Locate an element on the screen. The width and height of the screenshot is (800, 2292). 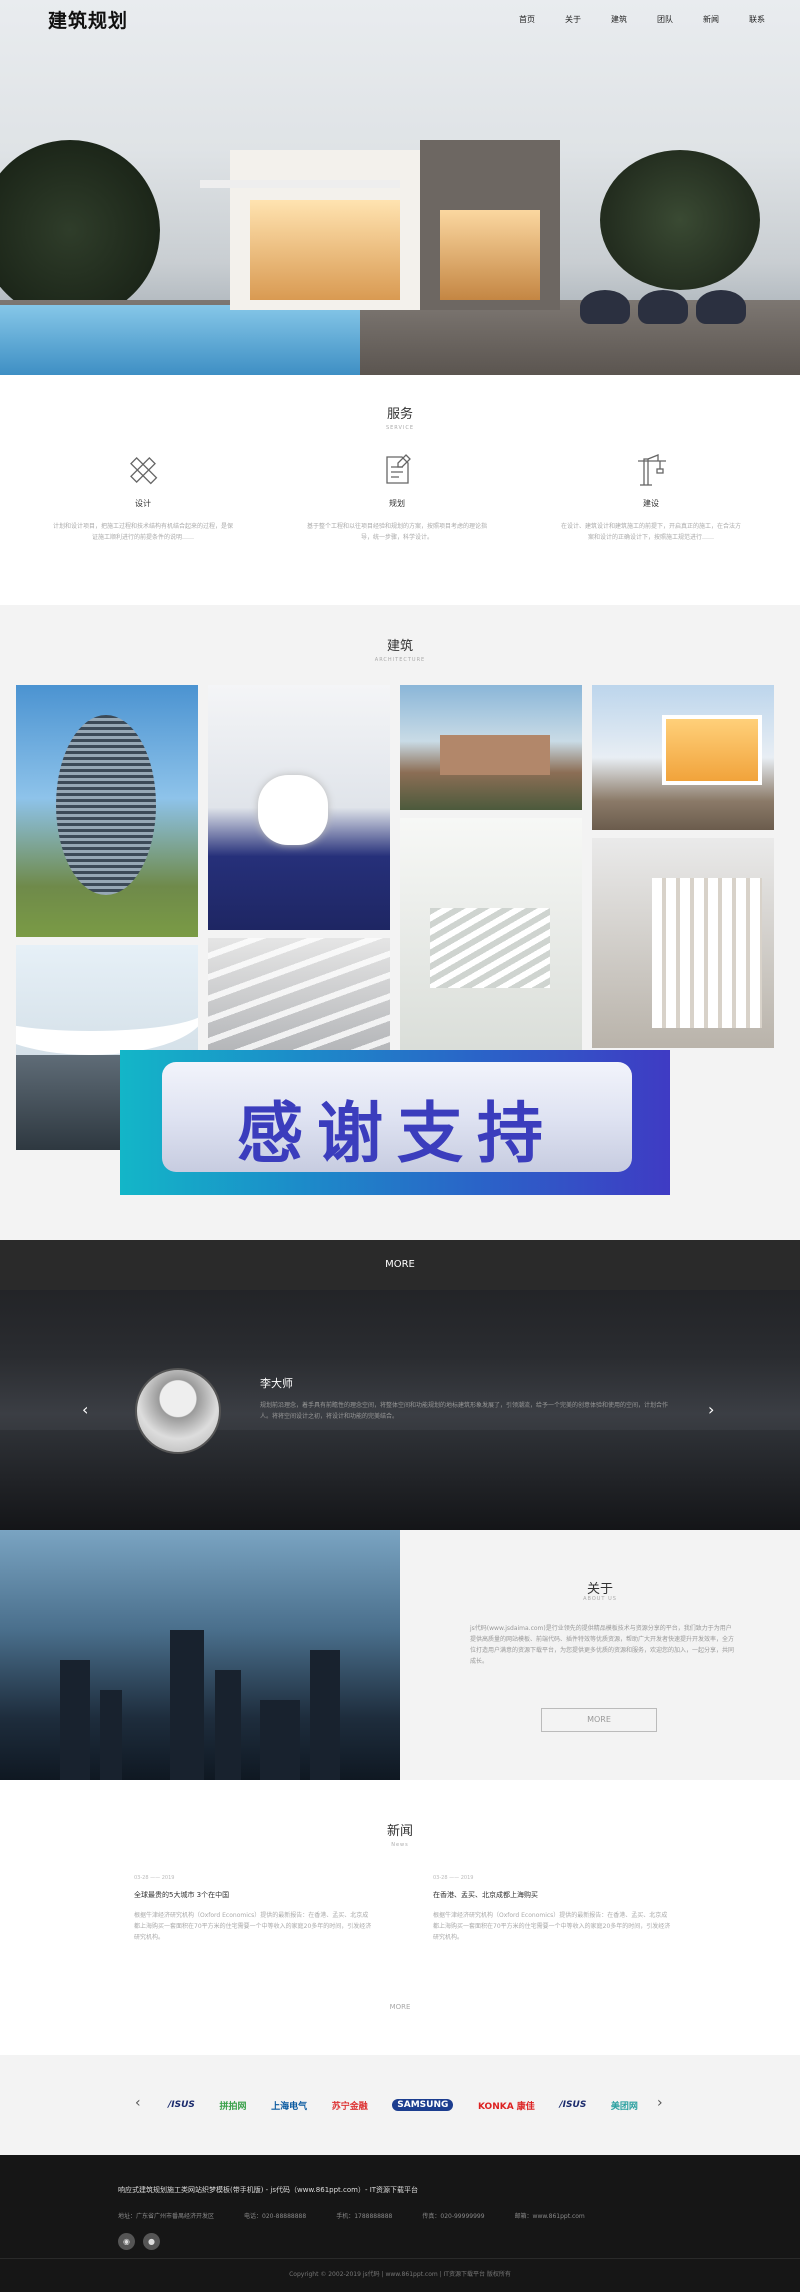
team-city-skyline is located at coordinates (400, 1480).